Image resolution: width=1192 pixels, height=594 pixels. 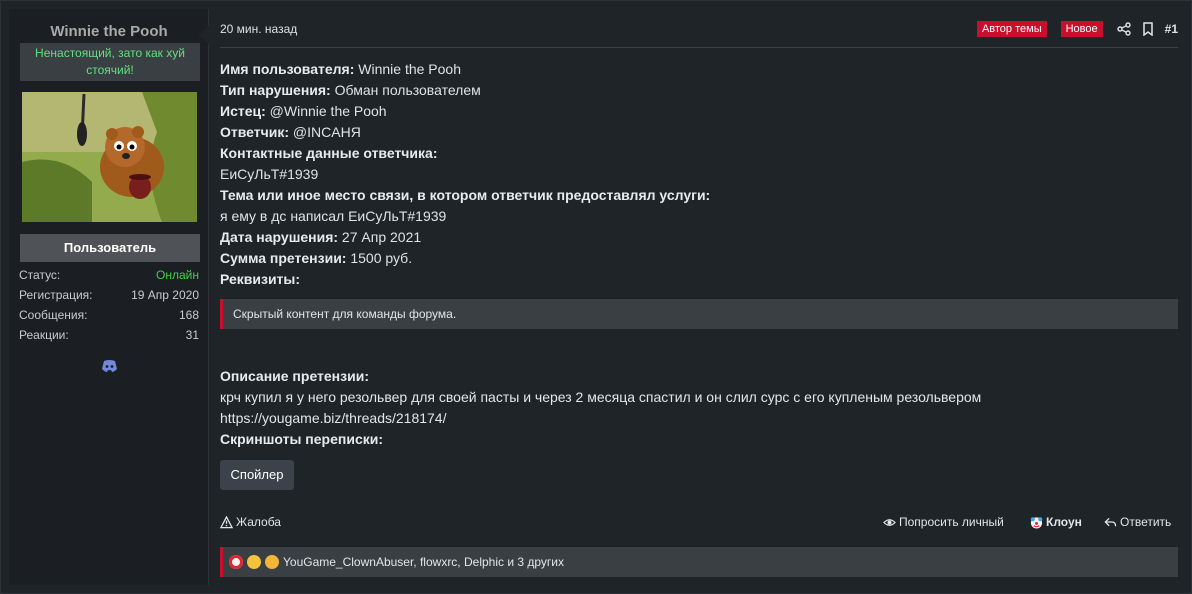 I want to click on message-actions: Жалоба Попросить личный Клоун Ответить, so click(x=699, y=525).